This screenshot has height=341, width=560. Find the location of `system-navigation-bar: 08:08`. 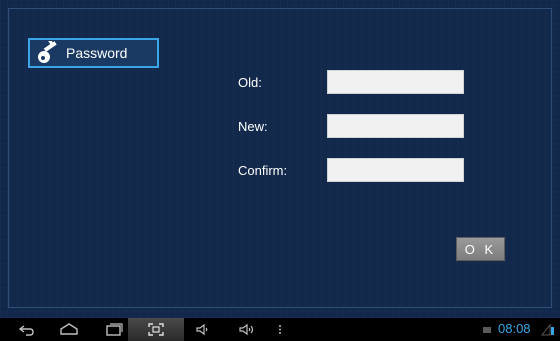

system-navigation-bar: 08:08 is located at coordinates (280, 329).